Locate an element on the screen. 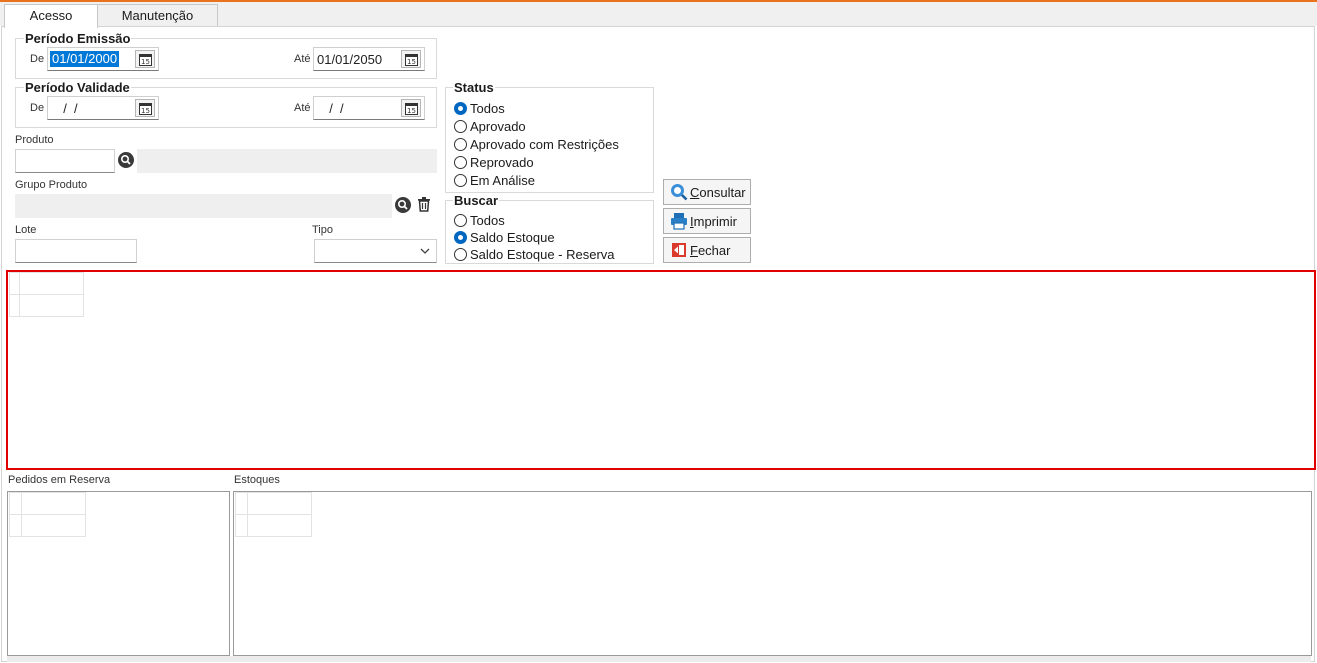 Image resolution: width=1317 pixels, height=663 pixels. periodo-validade-title: Período Validade is located at coordinates (77, 87).